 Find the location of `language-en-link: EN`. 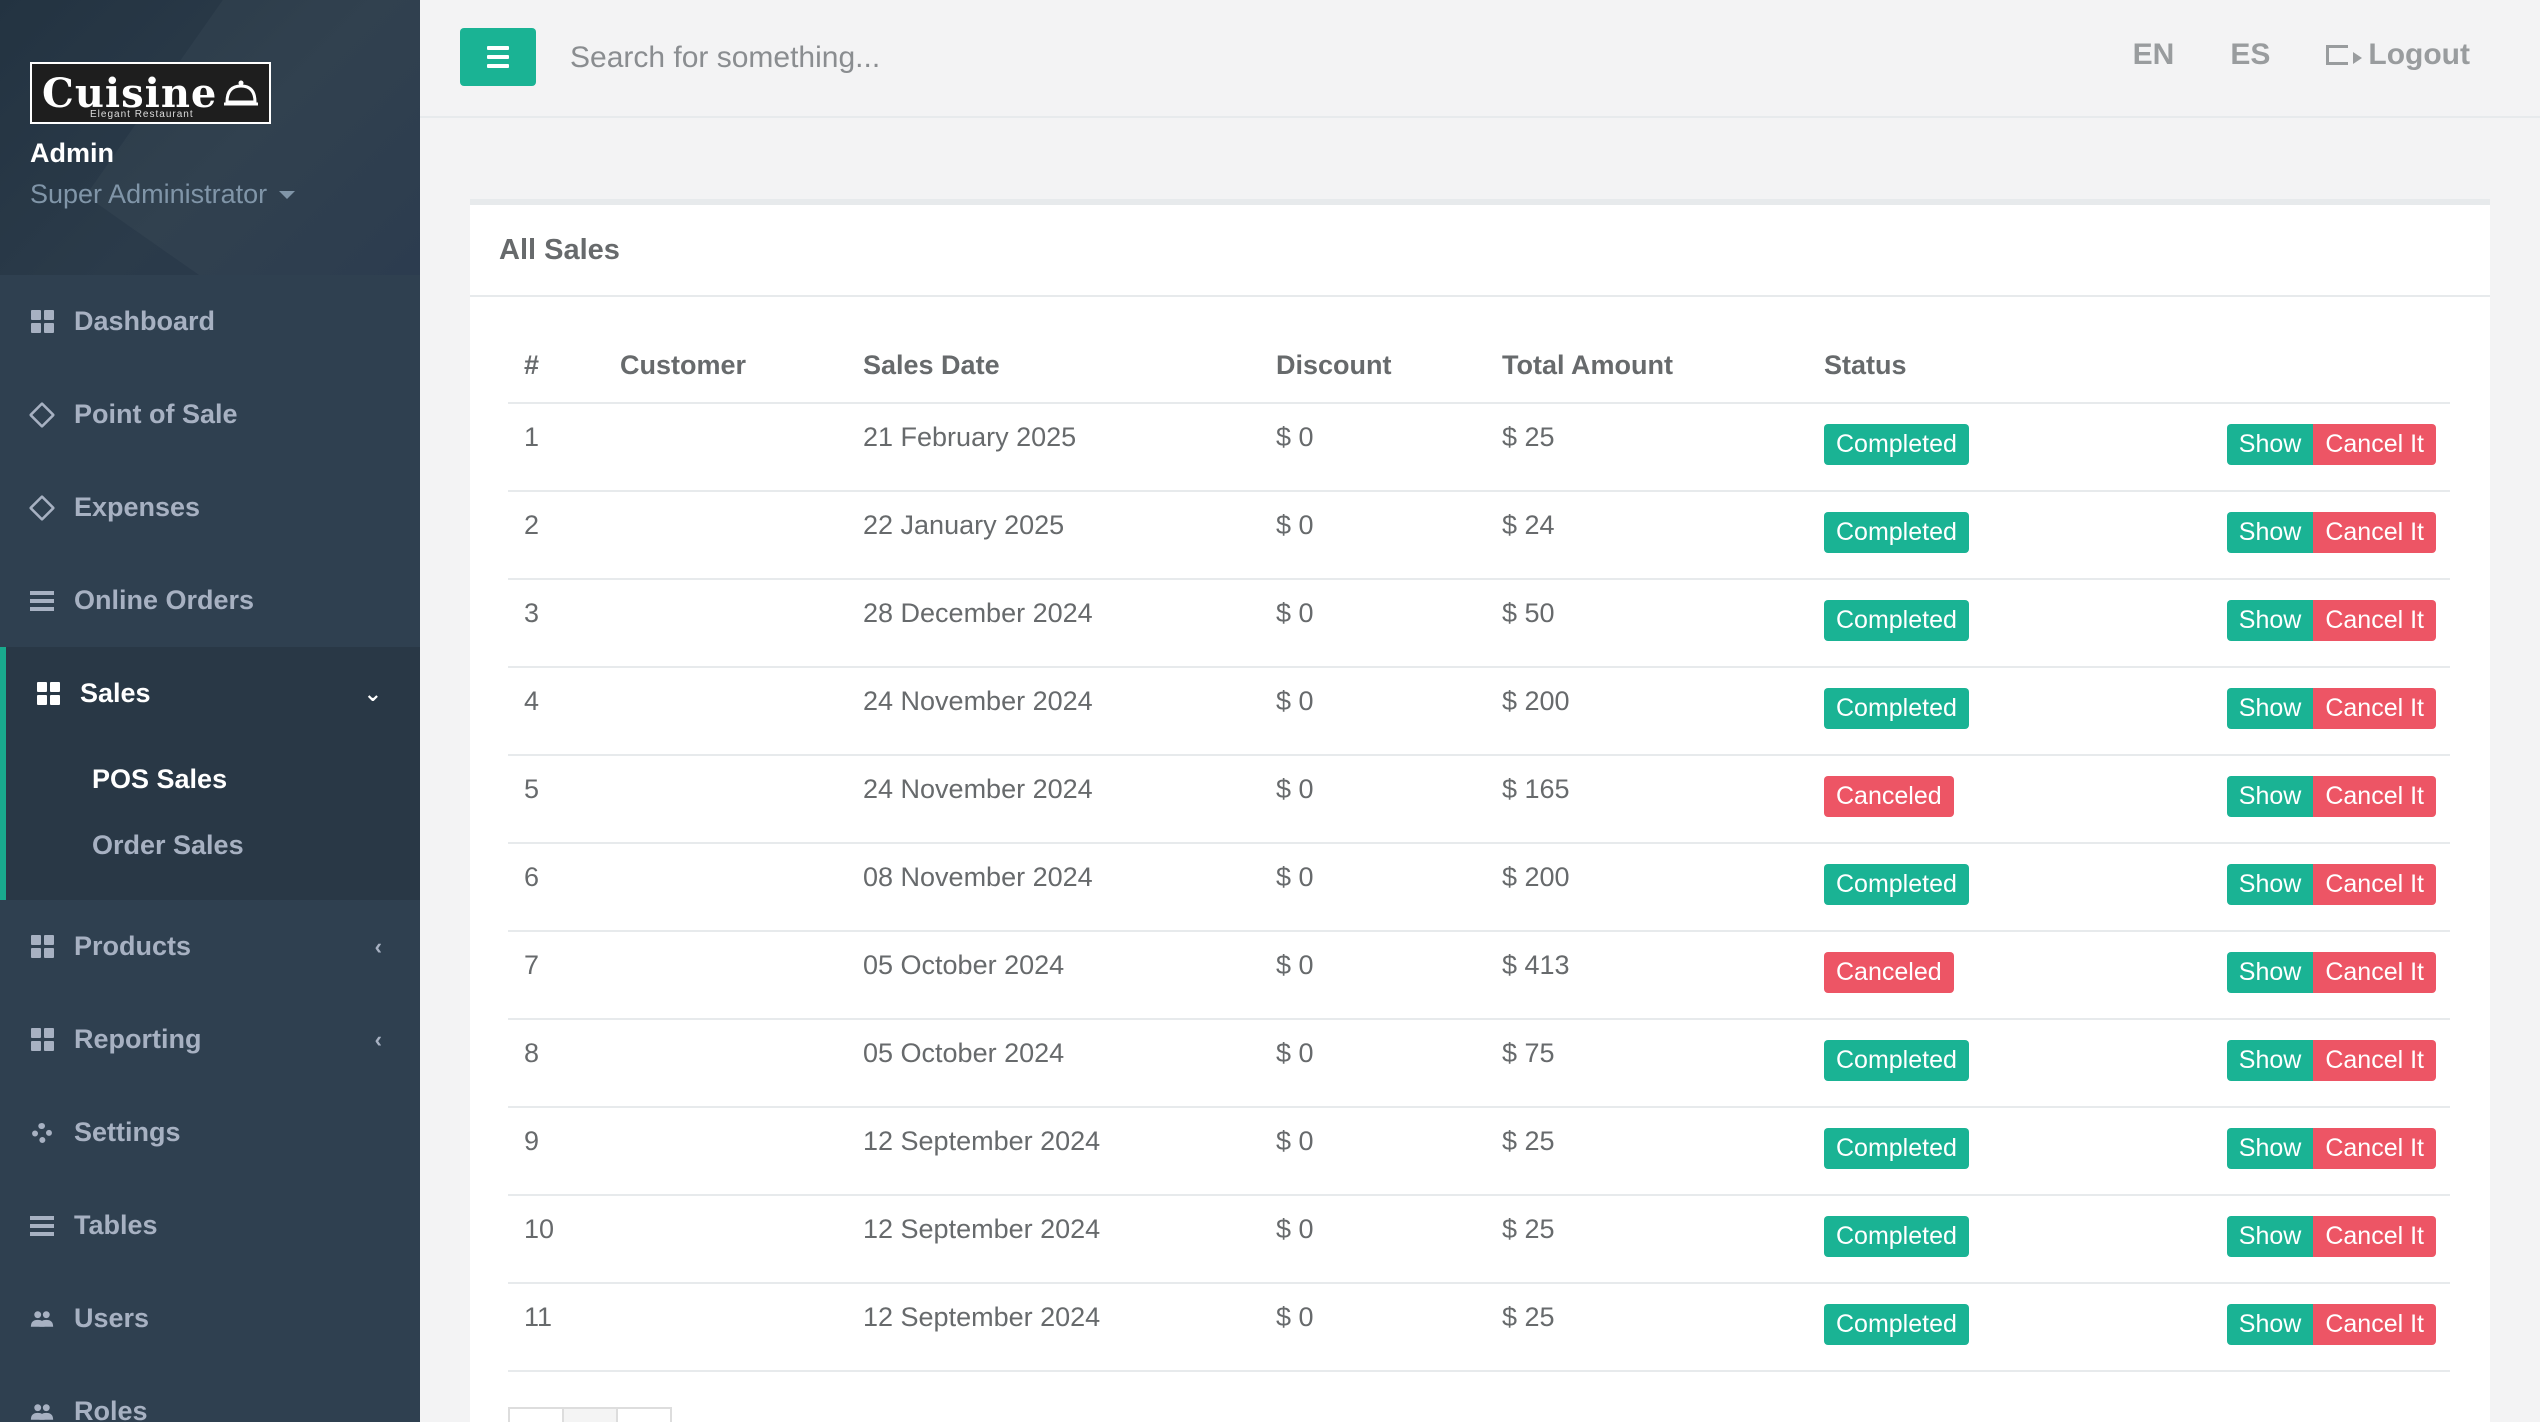

language-en-link: EN is located at coordinates (2154, 55).